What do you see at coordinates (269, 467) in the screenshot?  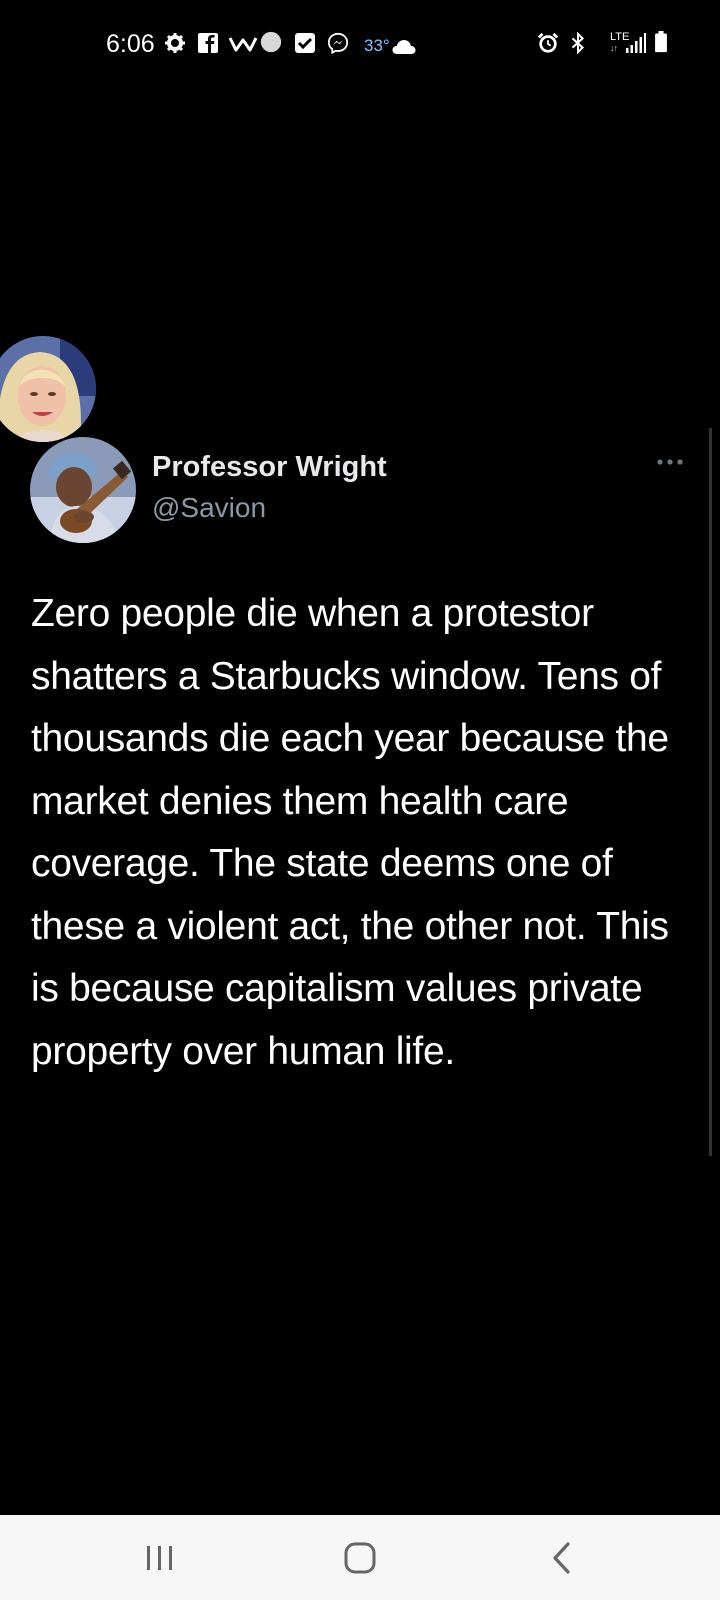 I see `author-display-name: Professor Wright` at bounding box center [269, 467].